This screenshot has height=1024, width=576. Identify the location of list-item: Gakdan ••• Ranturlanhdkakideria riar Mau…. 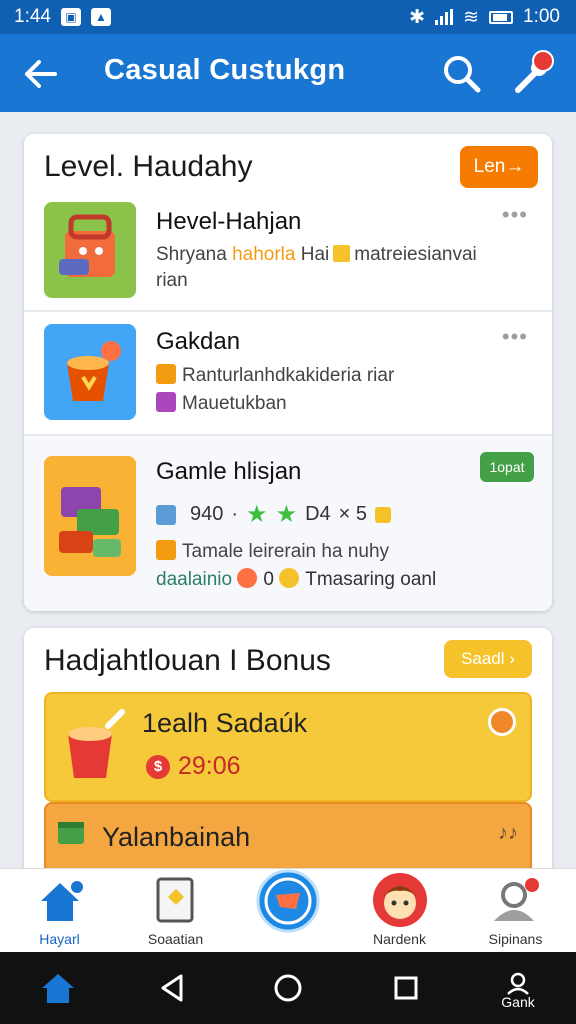
(288, 375).